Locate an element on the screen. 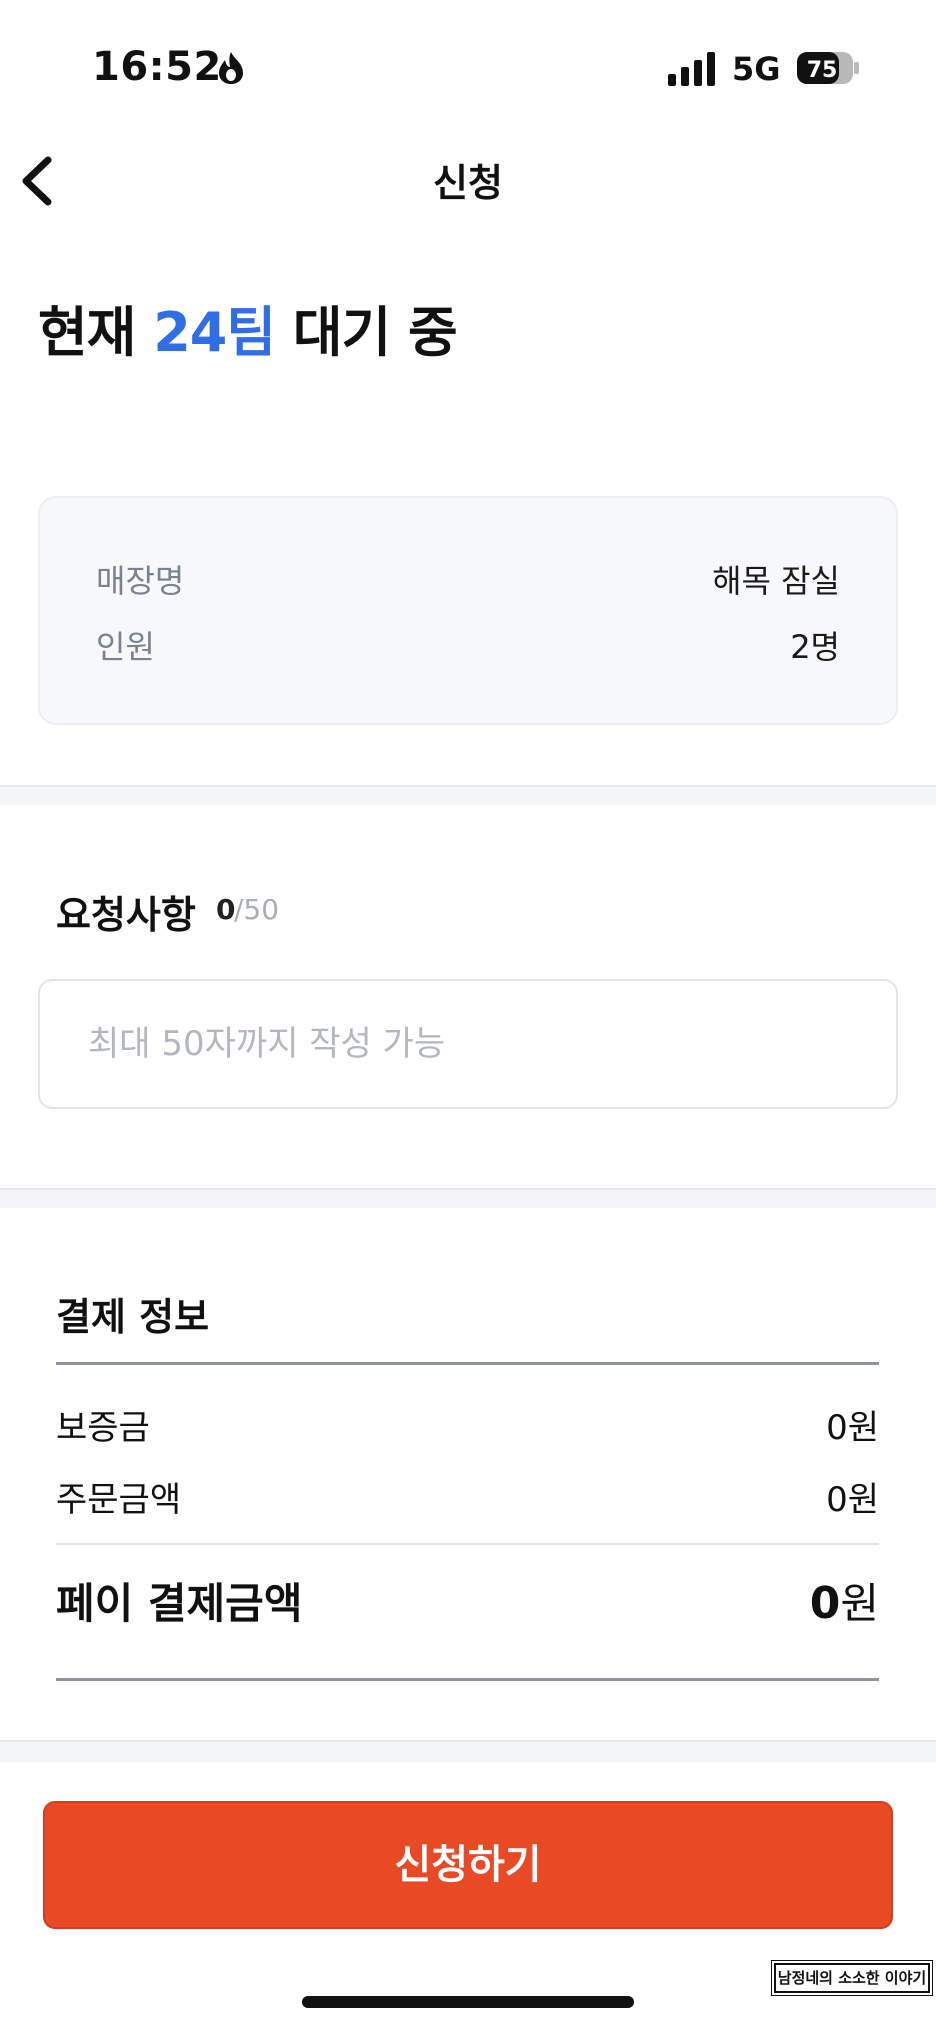 This screenshot has width=936, height=2029. order-amount-row: 주문금액 0원 is located at coordinates (467, 1496).